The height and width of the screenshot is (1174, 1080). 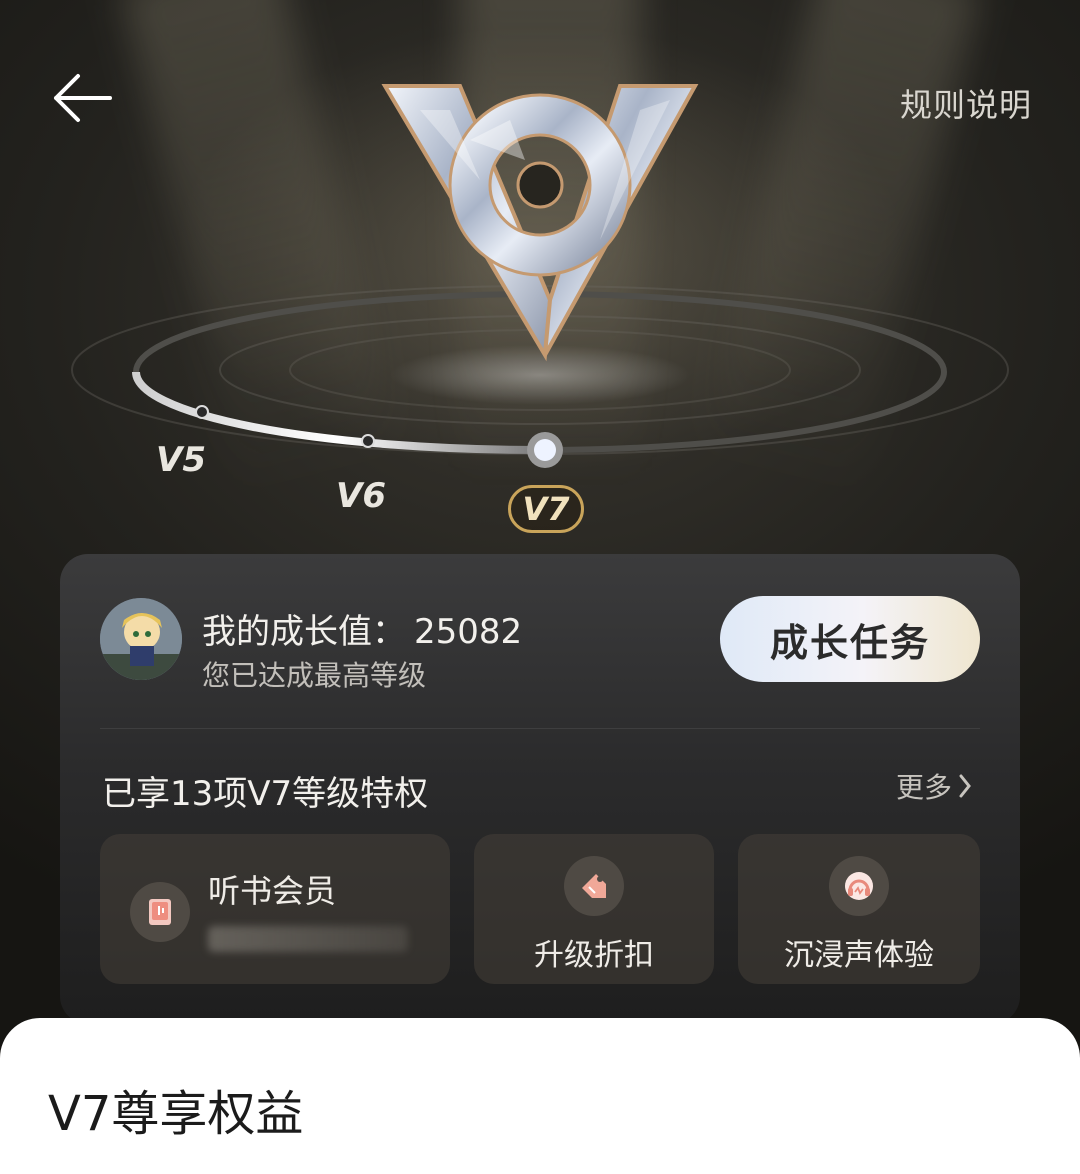 I want to click on growth-label: 我的成长值：, so click(x=304, y=632).